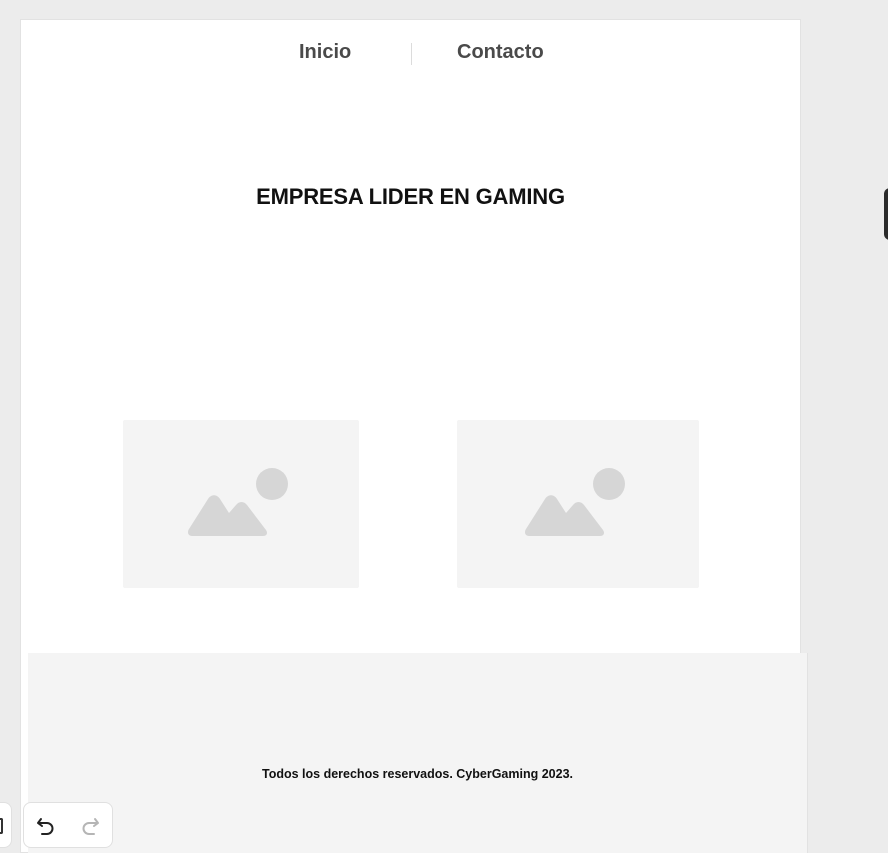  Describe the element at coordinates (68, 825) in the screenshot. I see `history-toolbar` at that location.